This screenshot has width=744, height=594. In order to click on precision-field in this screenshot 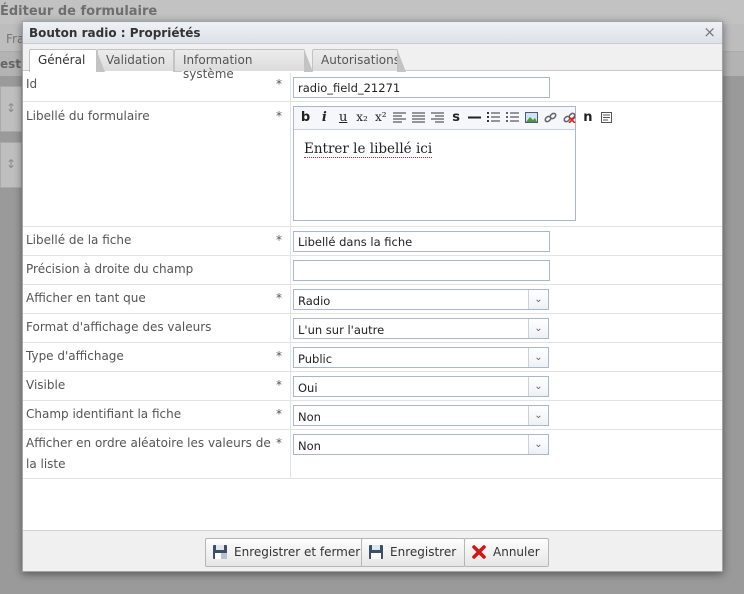, I will do `click(421, 270)`.